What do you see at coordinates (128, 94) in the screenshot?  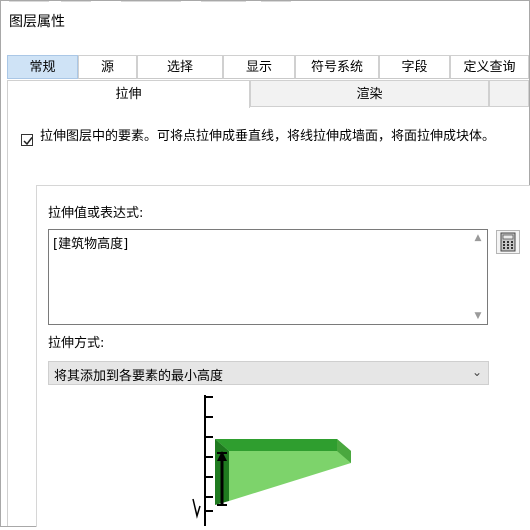 I see `tab-extrusion: 拉伸` at bounding box center [128, 94].